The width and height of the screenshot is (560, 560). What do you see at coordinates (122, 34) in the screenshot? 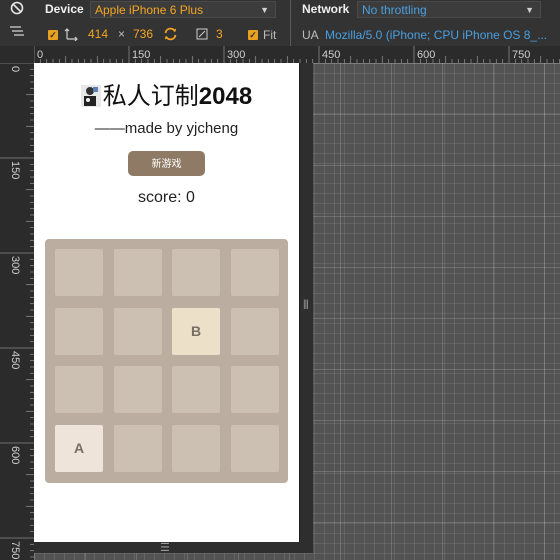
I see `times-sign: ×` at bounding box center [122, 34].